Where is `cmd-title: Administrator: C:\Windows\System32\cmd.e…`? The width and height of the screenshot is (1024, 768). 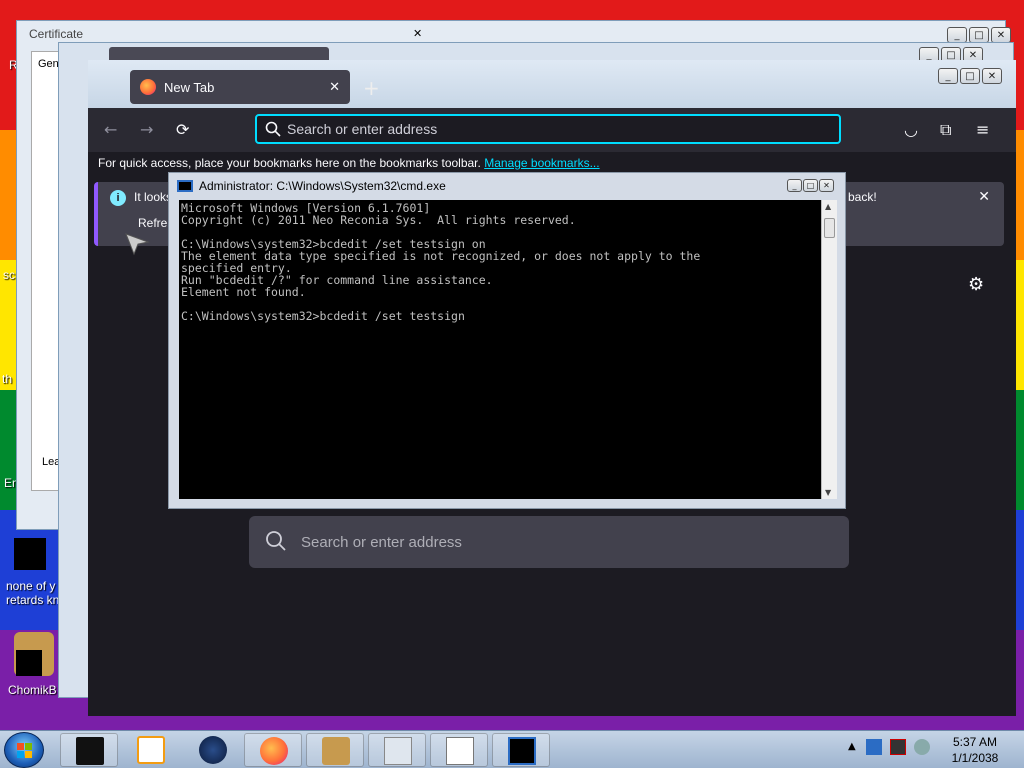
cmd-title: Administrator: C:\Windows\System32\cmd.e… is located at coordinates (322, 186).